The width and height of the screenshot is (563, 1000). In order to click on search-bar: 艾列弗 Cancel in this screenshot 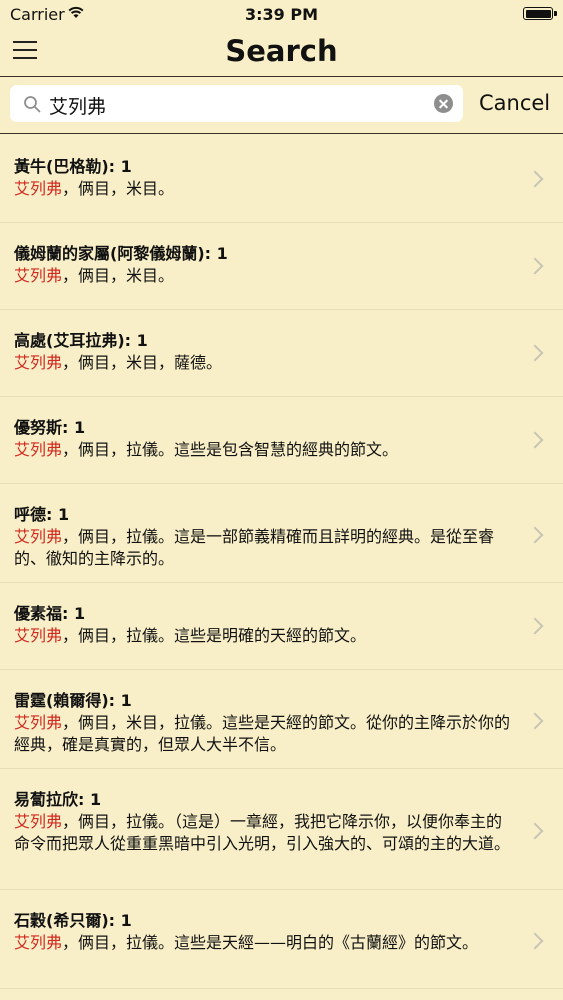, I will do `click(281, 105)`.